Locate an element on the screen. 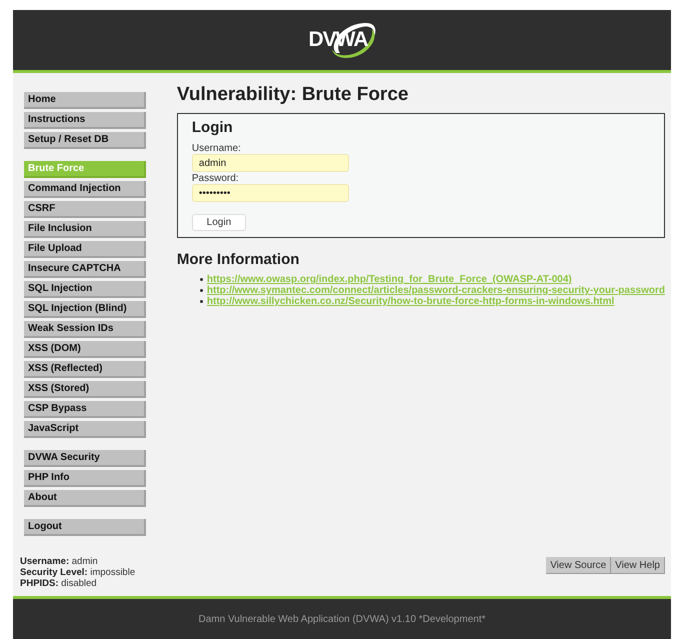 The image size is (674, 639). menu-item: SQL Injection is located at coordinates (85, 289).